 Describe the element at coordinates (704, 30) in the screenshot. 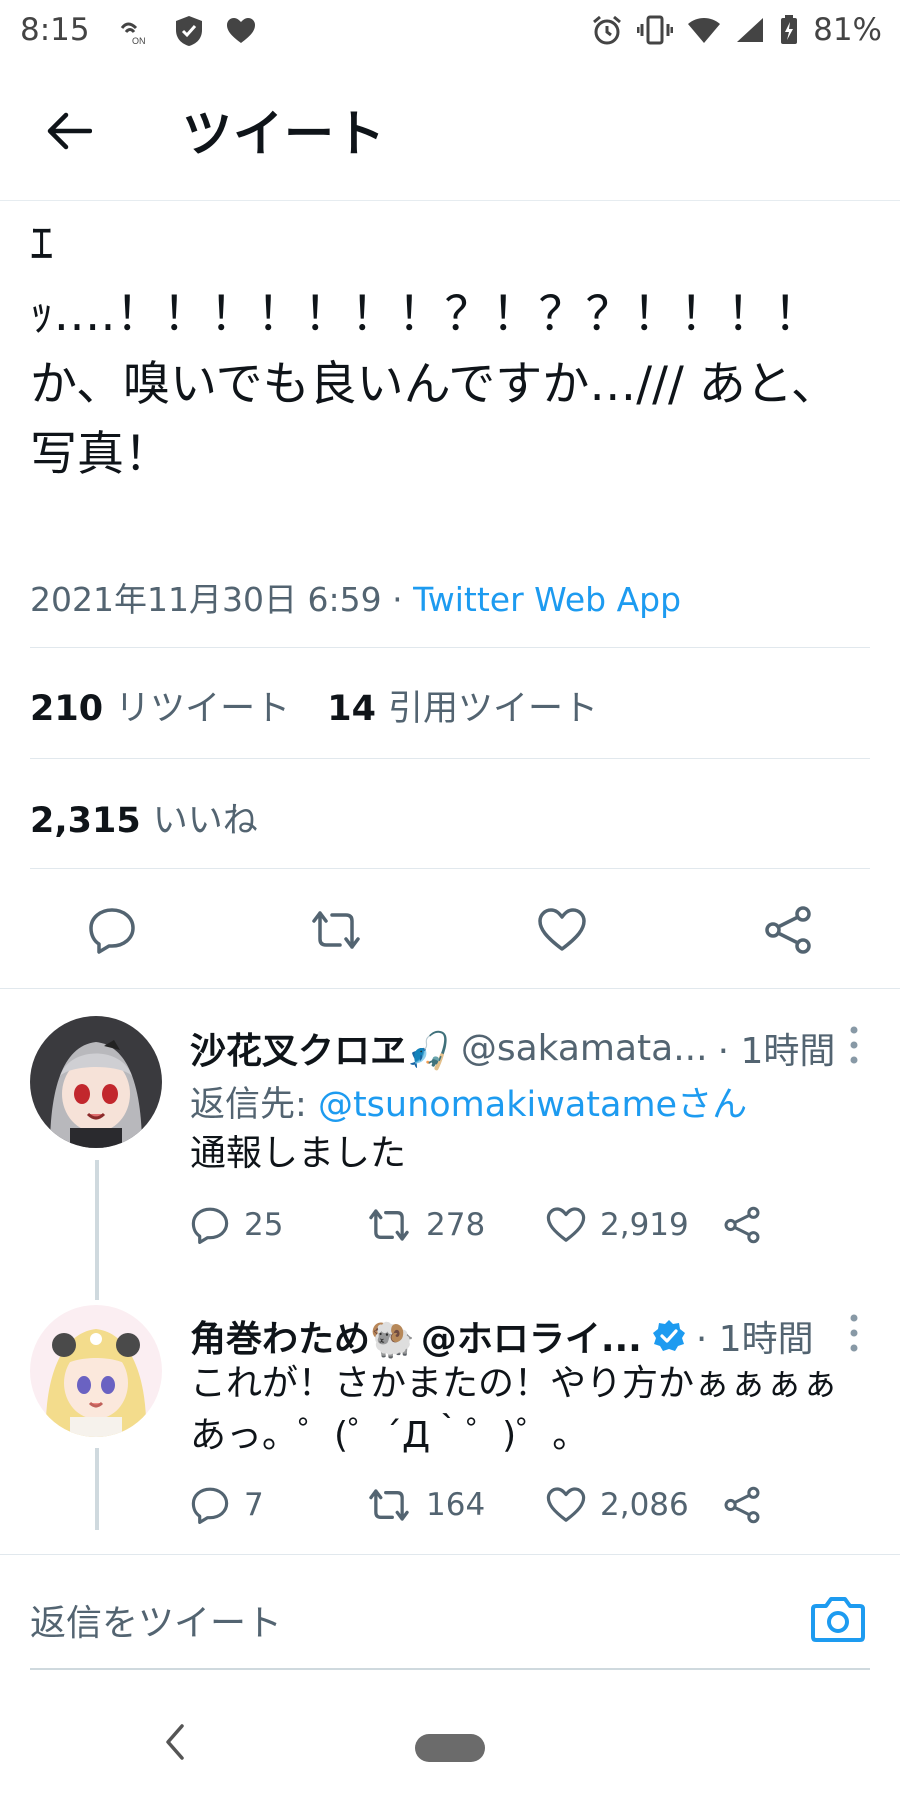

I see `wifi-icon` at that location.